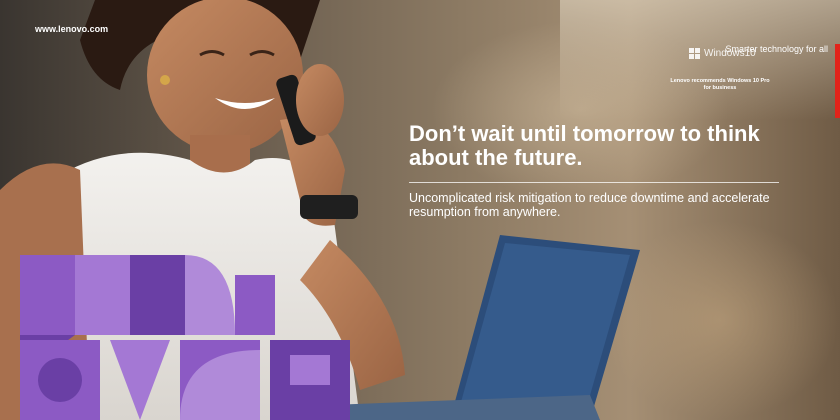  Describe the element at coordinates (594, 182) in the screenshot. I see `headline-divider` at that location.